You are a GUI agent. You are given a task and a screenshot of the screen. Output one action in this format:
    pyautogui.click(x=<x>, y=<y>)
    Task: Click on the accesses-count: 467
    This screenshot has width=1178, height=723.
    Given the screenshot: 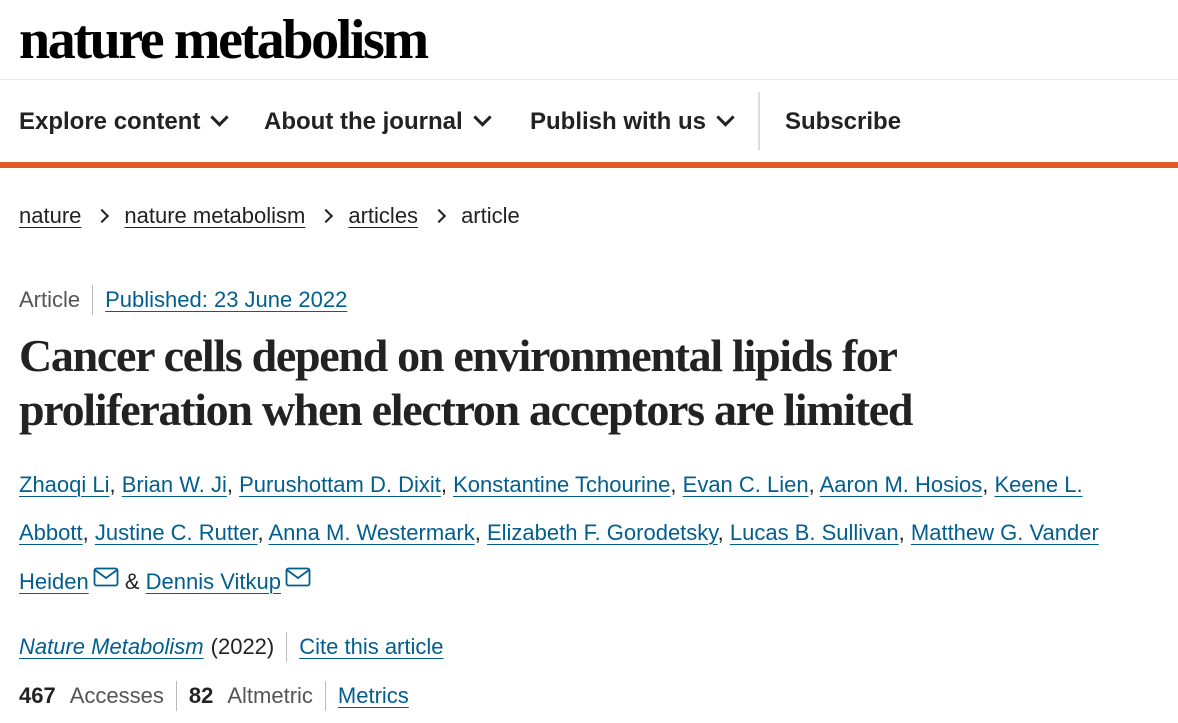 What is the action you would take?
    pyautogui.click(x=37, y=695)
    